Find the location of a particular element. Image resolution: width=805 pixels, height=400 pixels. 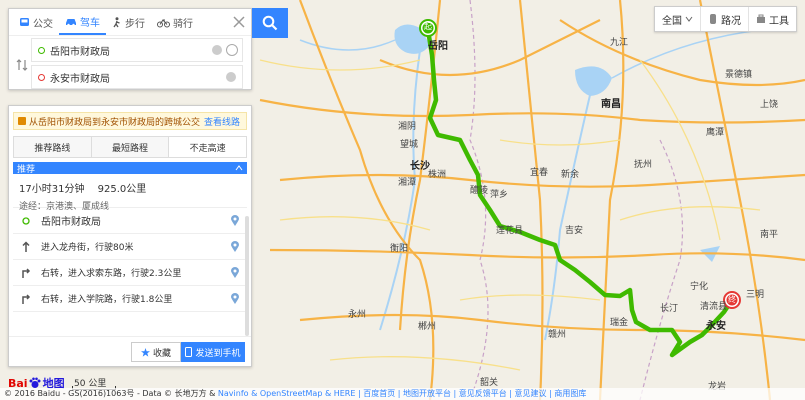

tab-drive-label: 驾车 is located at coordinates (90, 23).